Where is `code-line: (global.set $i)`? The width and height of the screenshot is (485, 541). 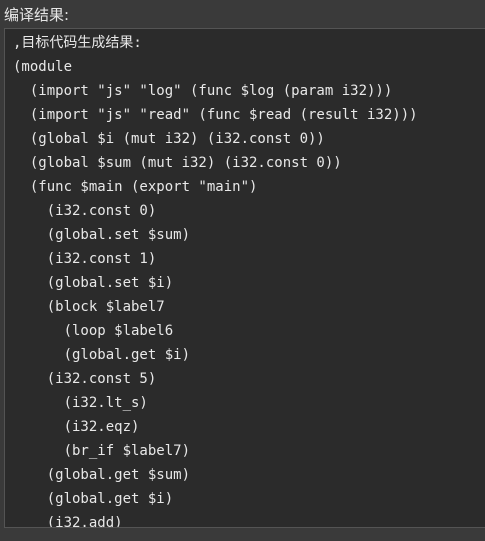
code-line: (global.set $i) is located at coordinates (93, 283).